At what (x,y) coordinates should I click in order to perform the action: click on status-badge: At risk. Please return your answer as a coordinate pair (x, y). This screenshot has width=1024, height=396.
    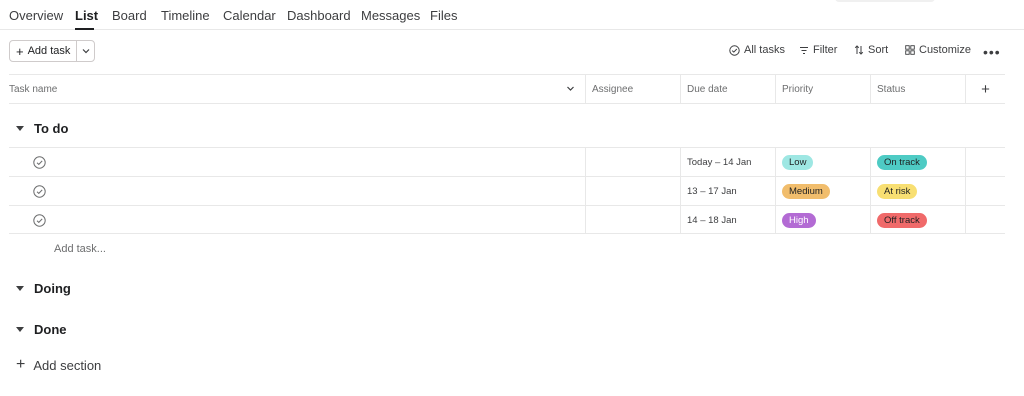
    Looking at the image, I should click on (897, 191).